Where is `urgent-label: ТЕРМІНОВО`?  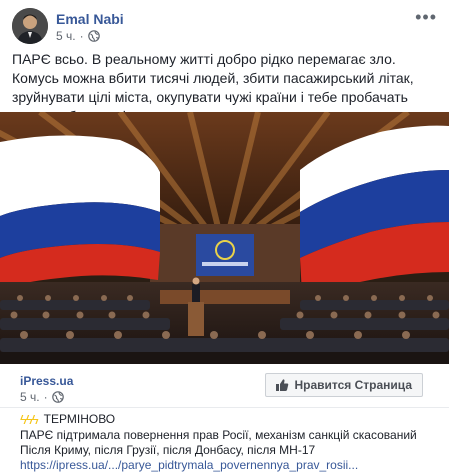
urgent-label: ТЕРМІНОВО is located at coordinates (79, 418).